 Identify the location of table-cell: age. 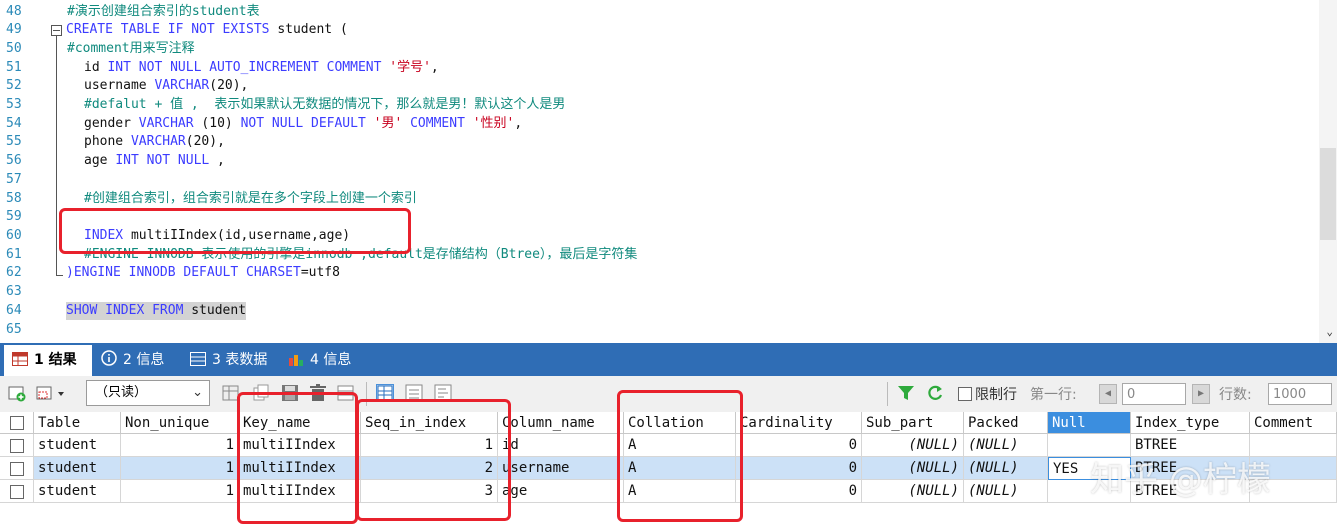
(561, 491).